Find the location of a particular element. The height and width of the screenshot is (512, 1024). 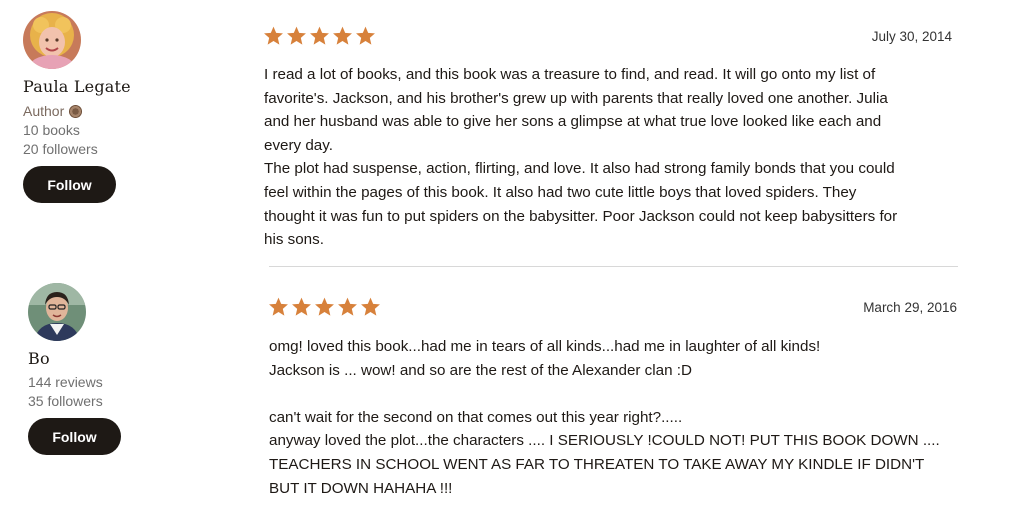

review-date: July 30, 2014 is located at coordinates (912, 36).